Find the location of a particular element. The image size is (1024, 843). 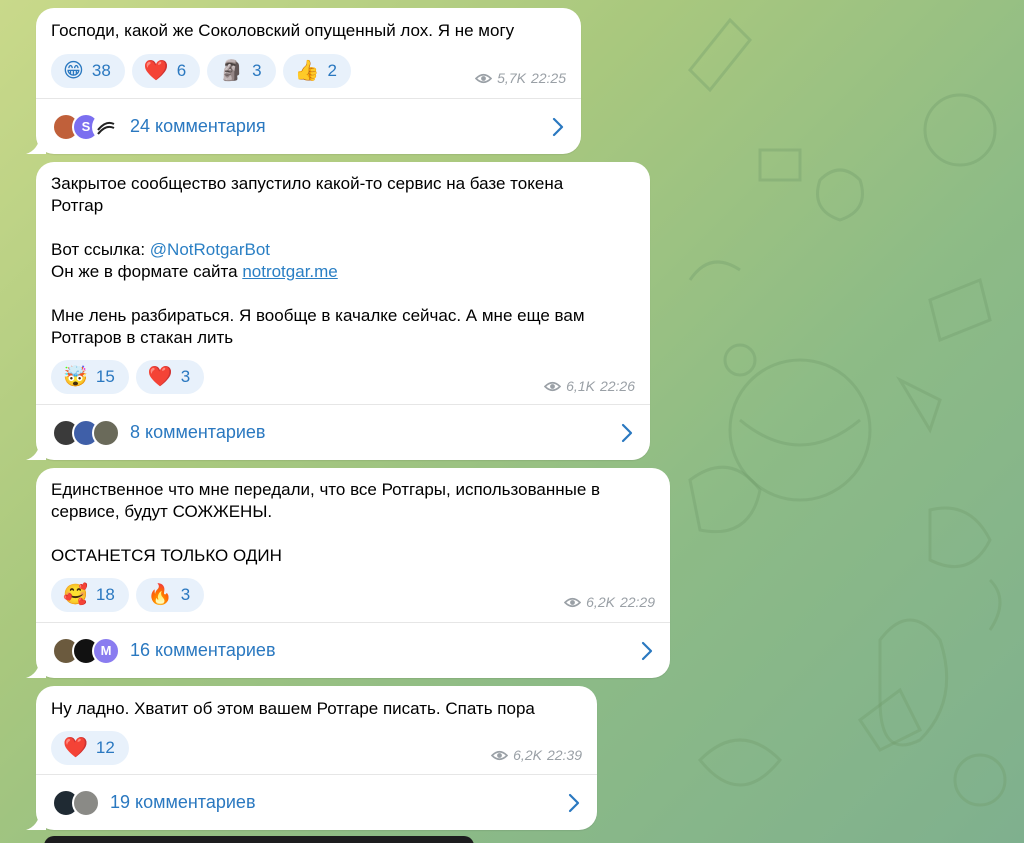

reaction-moai: 🗿 3 is located at coordinates (241, 71).